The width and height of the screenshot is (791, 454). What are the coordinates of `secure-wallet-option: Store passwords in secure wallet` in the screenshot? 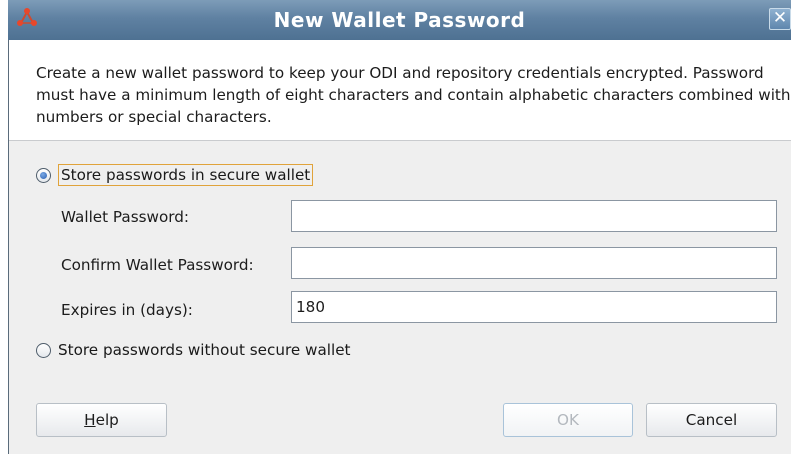 It's located at (175, 175).